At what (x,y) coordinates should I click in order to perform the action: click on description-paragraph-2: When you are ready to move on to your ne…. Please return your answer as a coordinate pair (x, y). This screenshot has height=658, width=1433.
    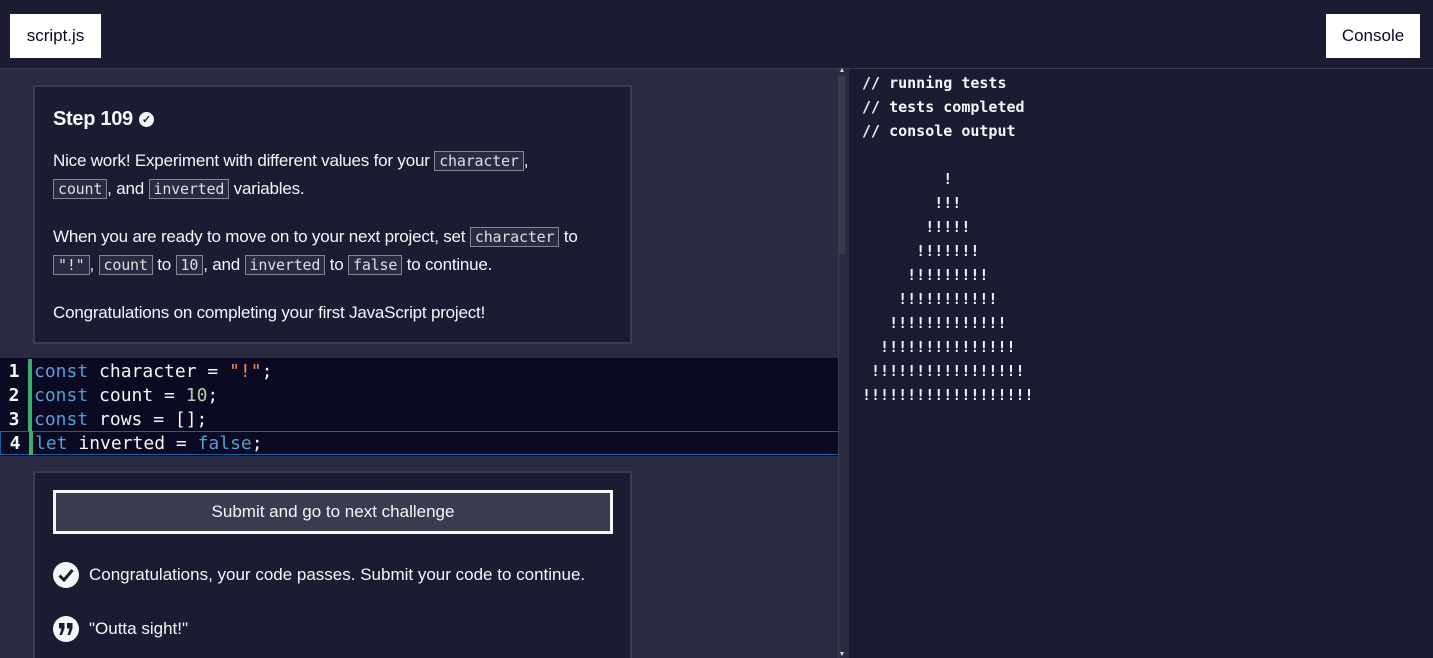
    Looking at the image, I should click on (332, 251).